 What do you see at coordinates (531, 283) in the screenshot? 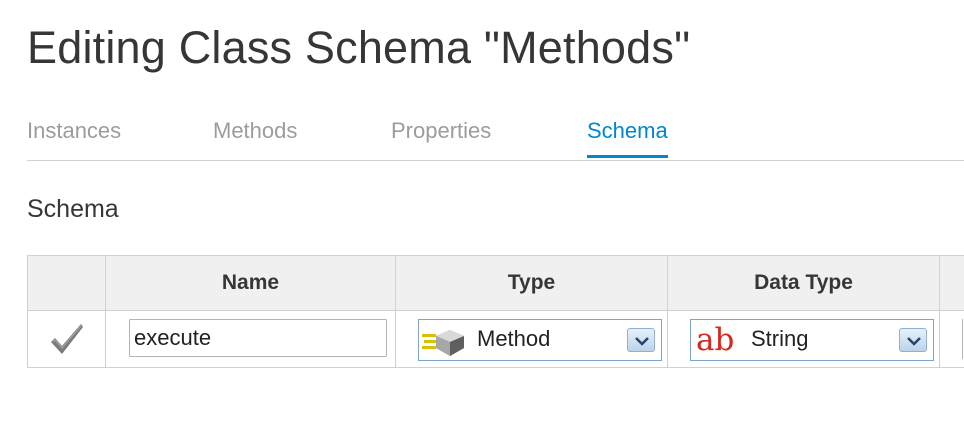
I see `column-header-type: Type` at bounding box center [531, 283].